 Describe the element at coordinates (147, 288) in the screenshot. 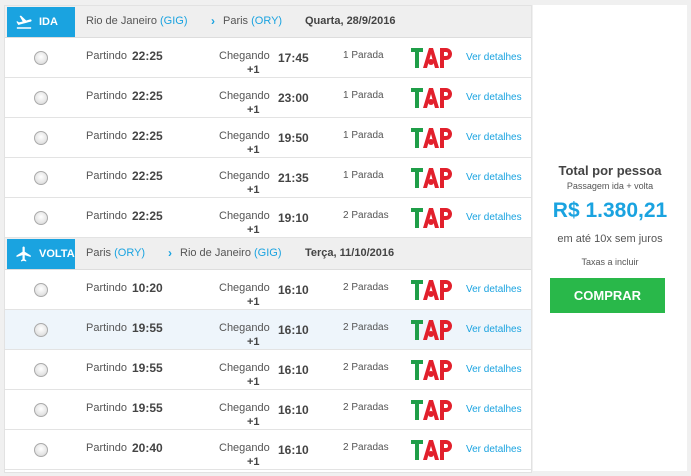

I see `departure-time: 10:20` at that location.